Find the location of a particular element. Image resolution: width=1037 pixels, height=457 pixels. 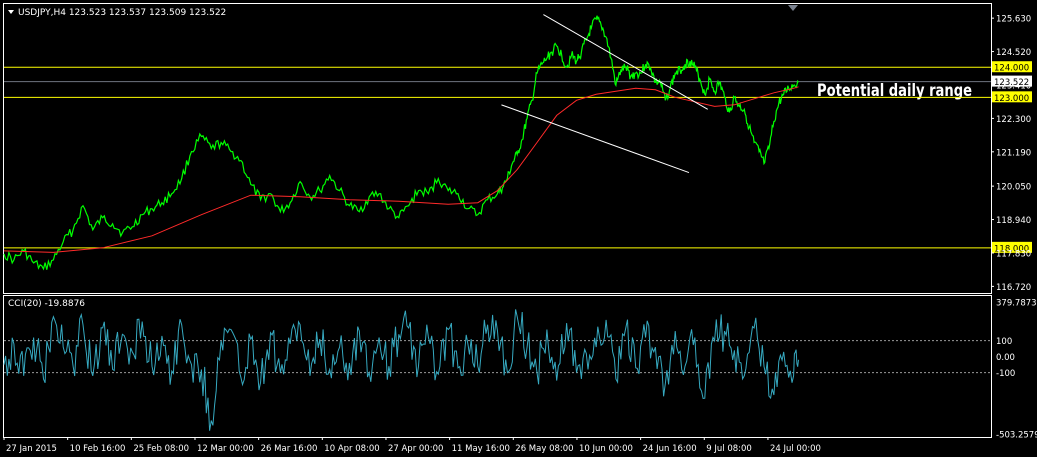

time-tick-label: 11 May 16:00 is located at coordinates (481, 449).